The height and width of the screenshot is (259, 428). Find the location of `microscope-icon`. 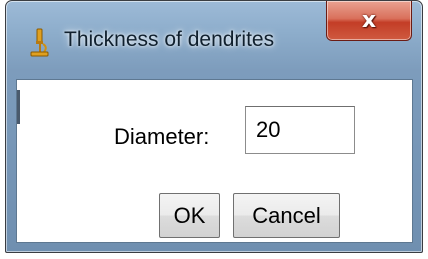

microscope-icon is located at coordinates (39, 43).